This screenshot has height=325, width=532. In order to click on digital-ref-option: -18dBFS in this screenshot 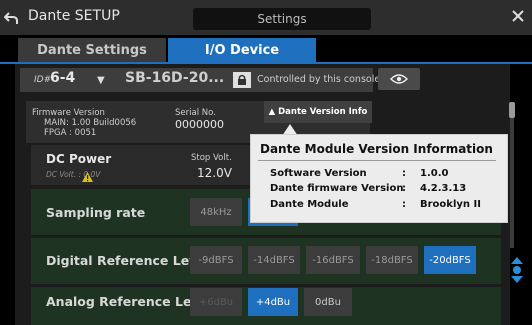, I will do `click(392, 260)`.